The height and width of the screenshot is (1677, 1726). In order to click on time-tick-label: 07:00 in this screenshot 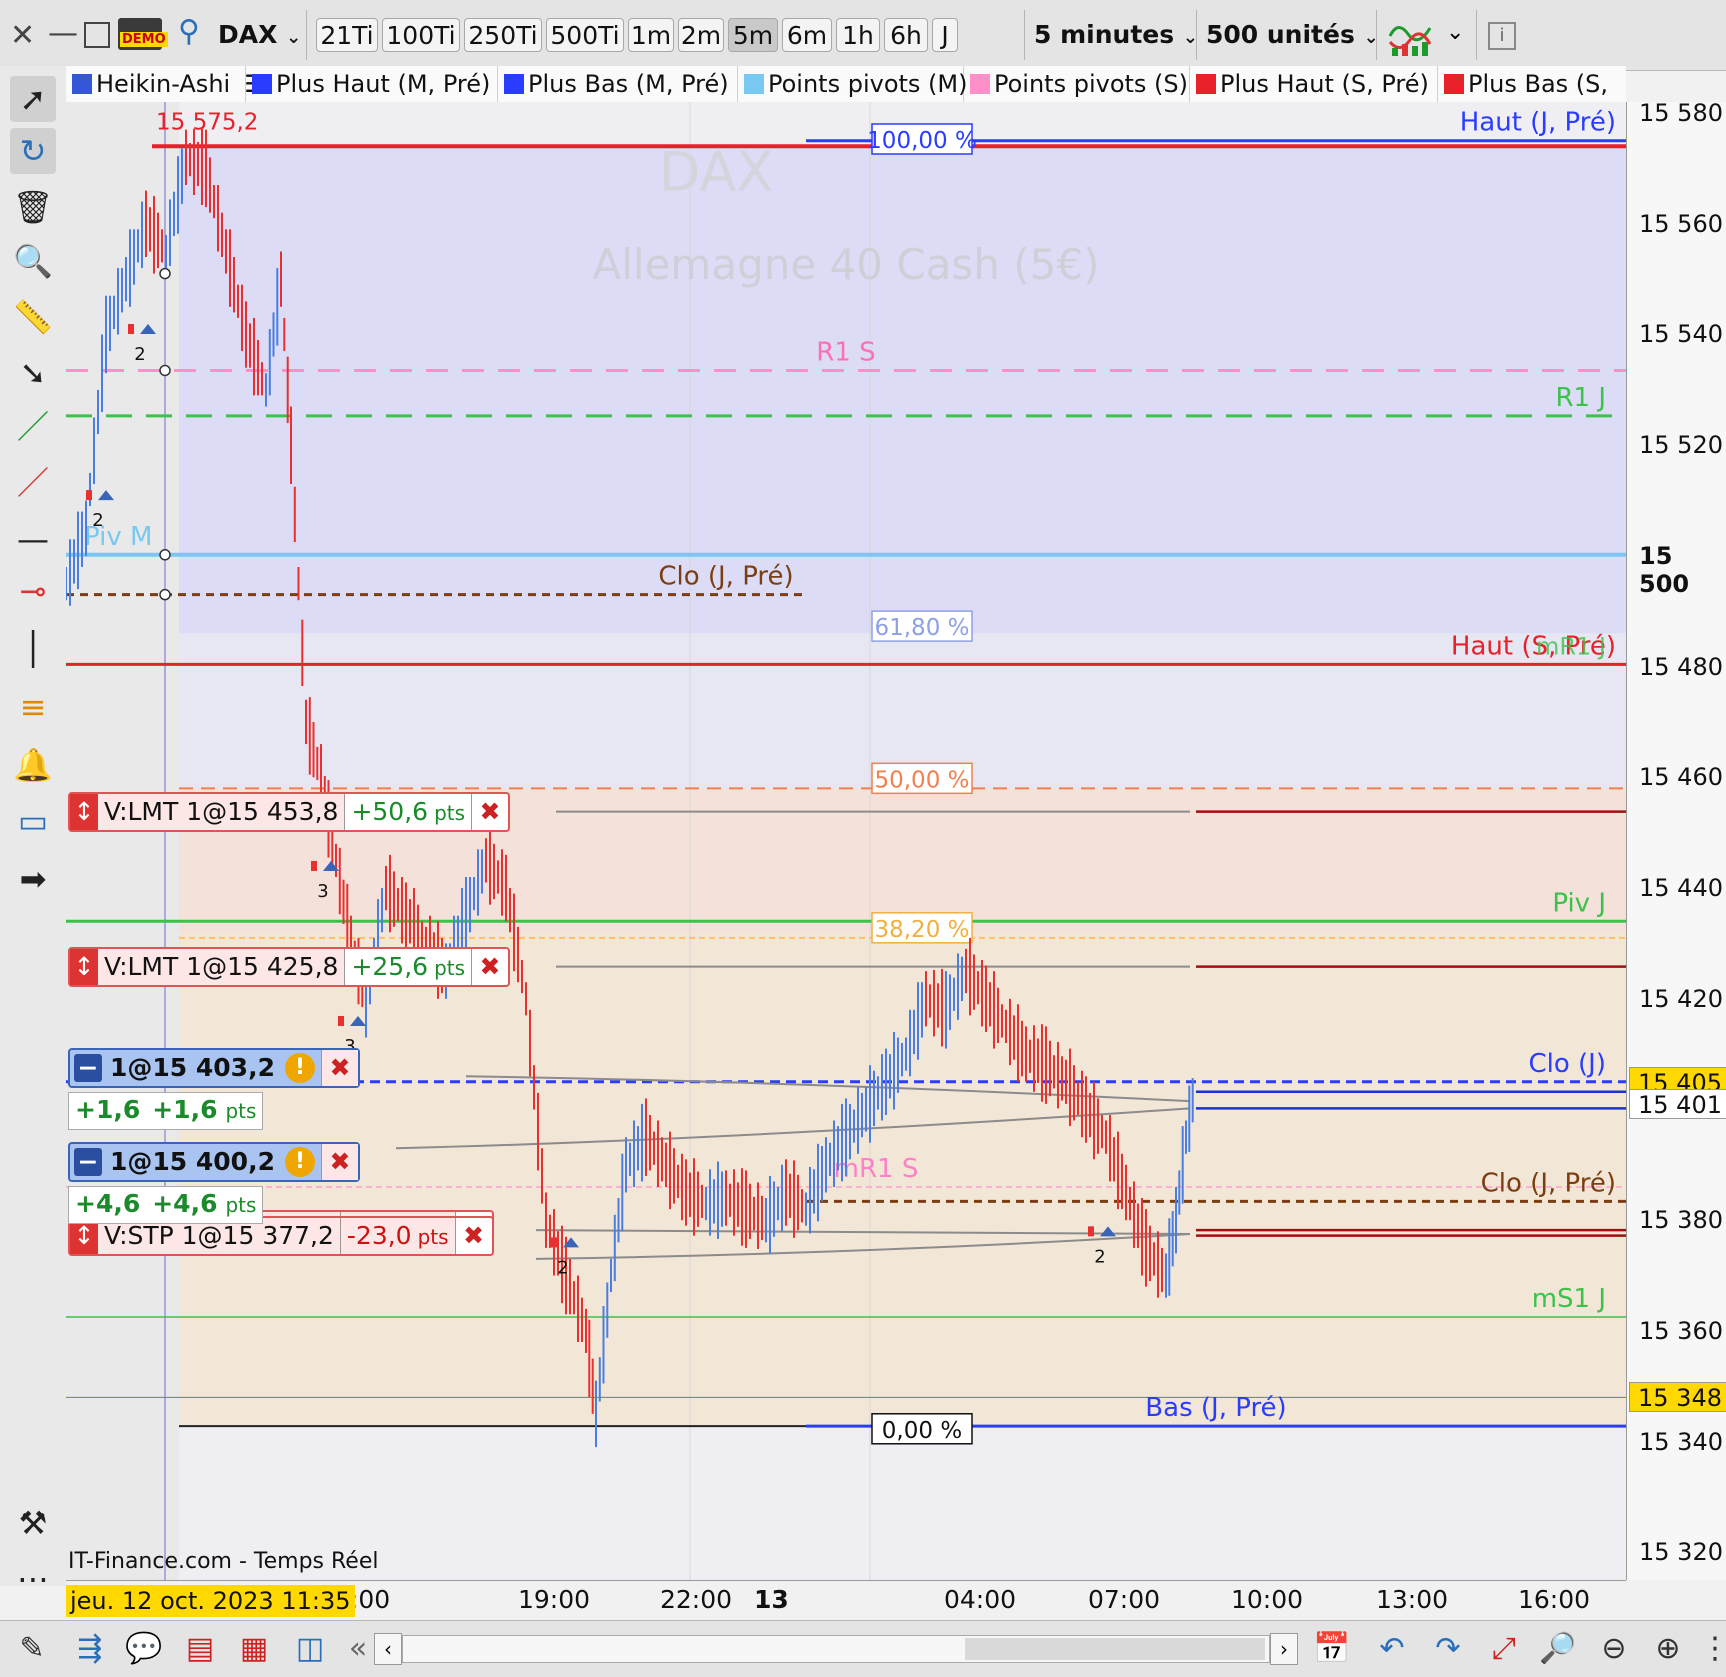, I will do `click(1124, 1599)`.